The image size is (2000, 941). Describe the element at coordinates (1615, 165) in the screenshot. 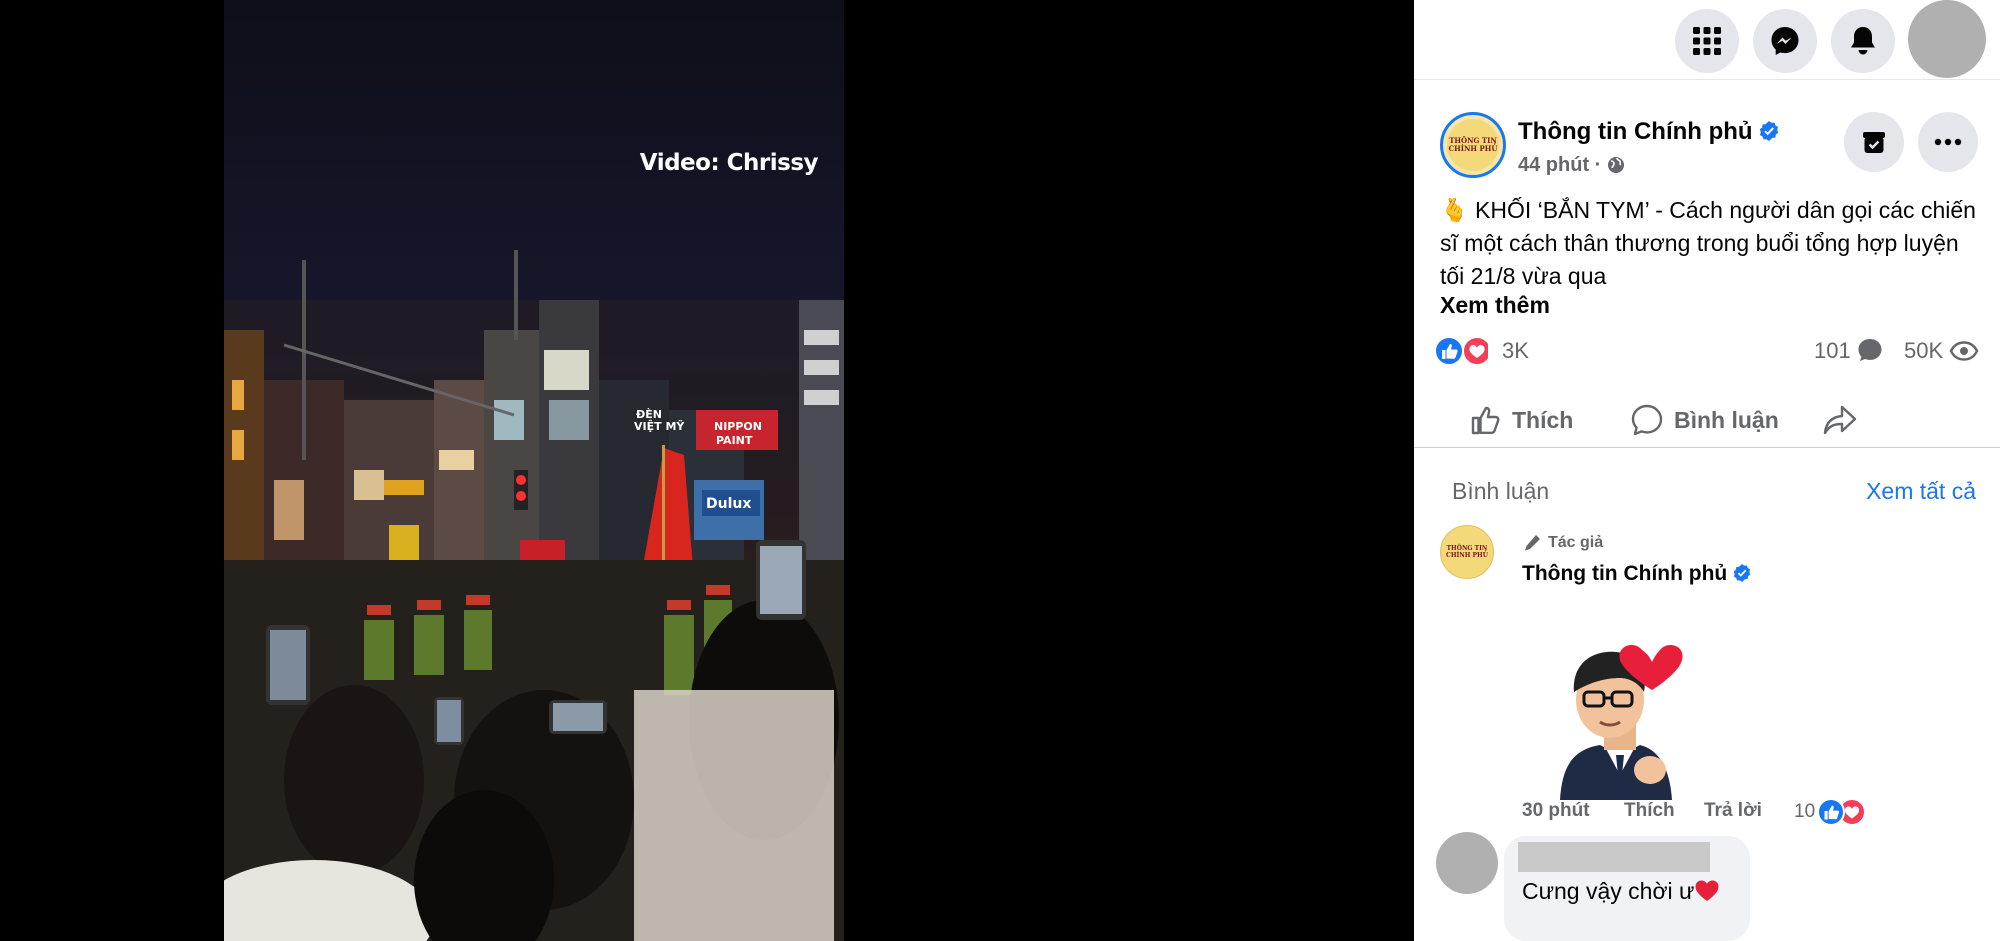

I see `globe-icon` at that location.